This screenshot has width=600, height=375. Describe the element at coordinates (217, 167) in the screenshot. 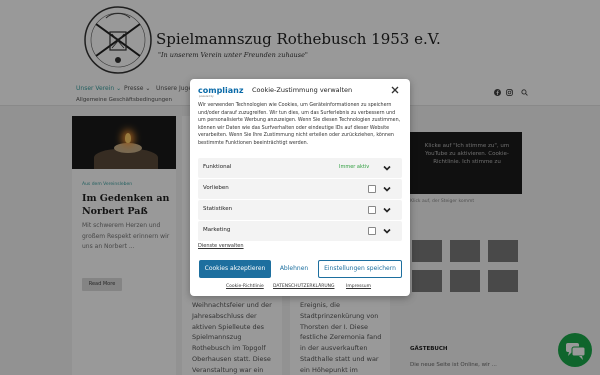

I see `category-label: Funktional` at that location.